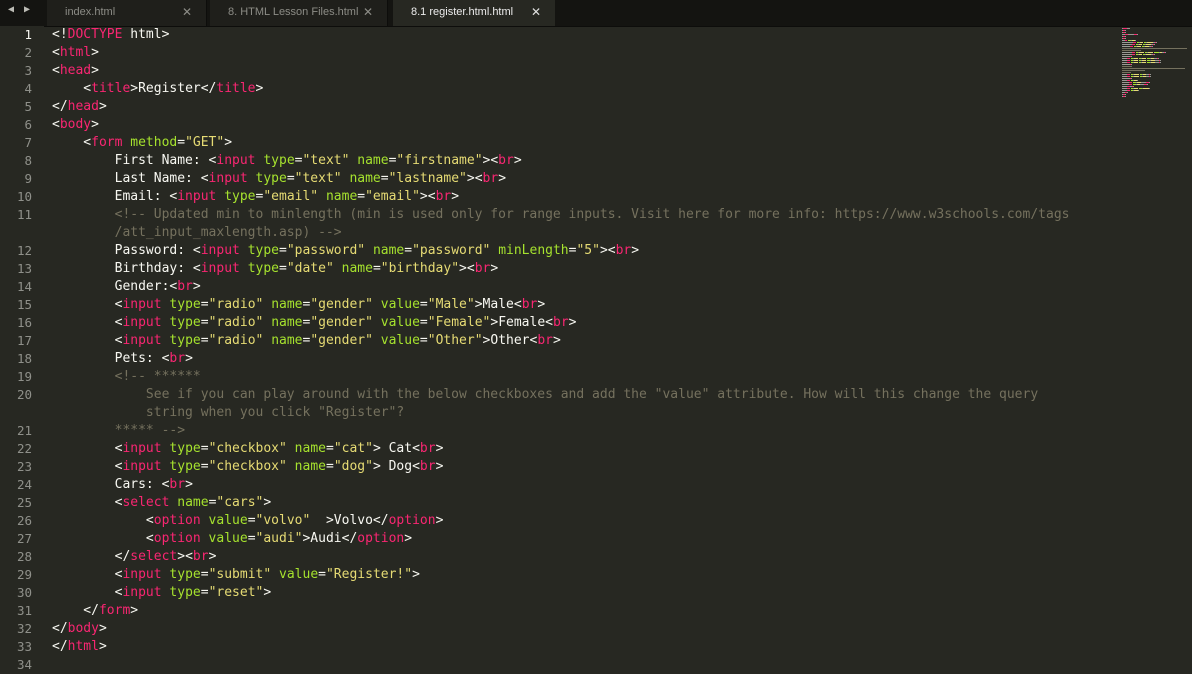 Image resolution: width=1192 pixels, height=674 pixels. What do you see at coordinates (556, 503) in the screenshot?
I see `code-line: 25 <select name="cars">` at bounding box center [556, 503].